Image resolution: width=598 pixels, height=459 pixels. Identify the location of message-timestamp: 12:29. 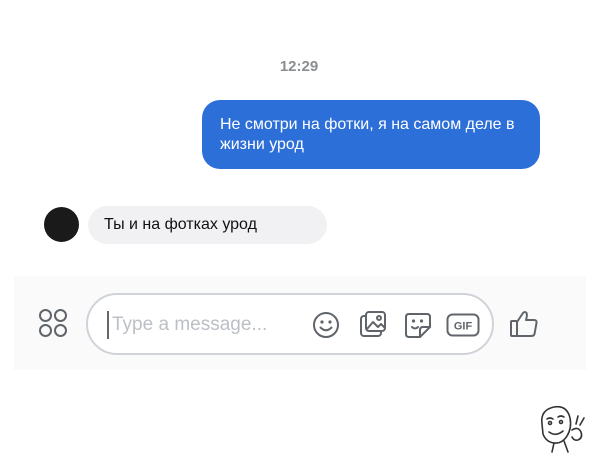
(299, 66).